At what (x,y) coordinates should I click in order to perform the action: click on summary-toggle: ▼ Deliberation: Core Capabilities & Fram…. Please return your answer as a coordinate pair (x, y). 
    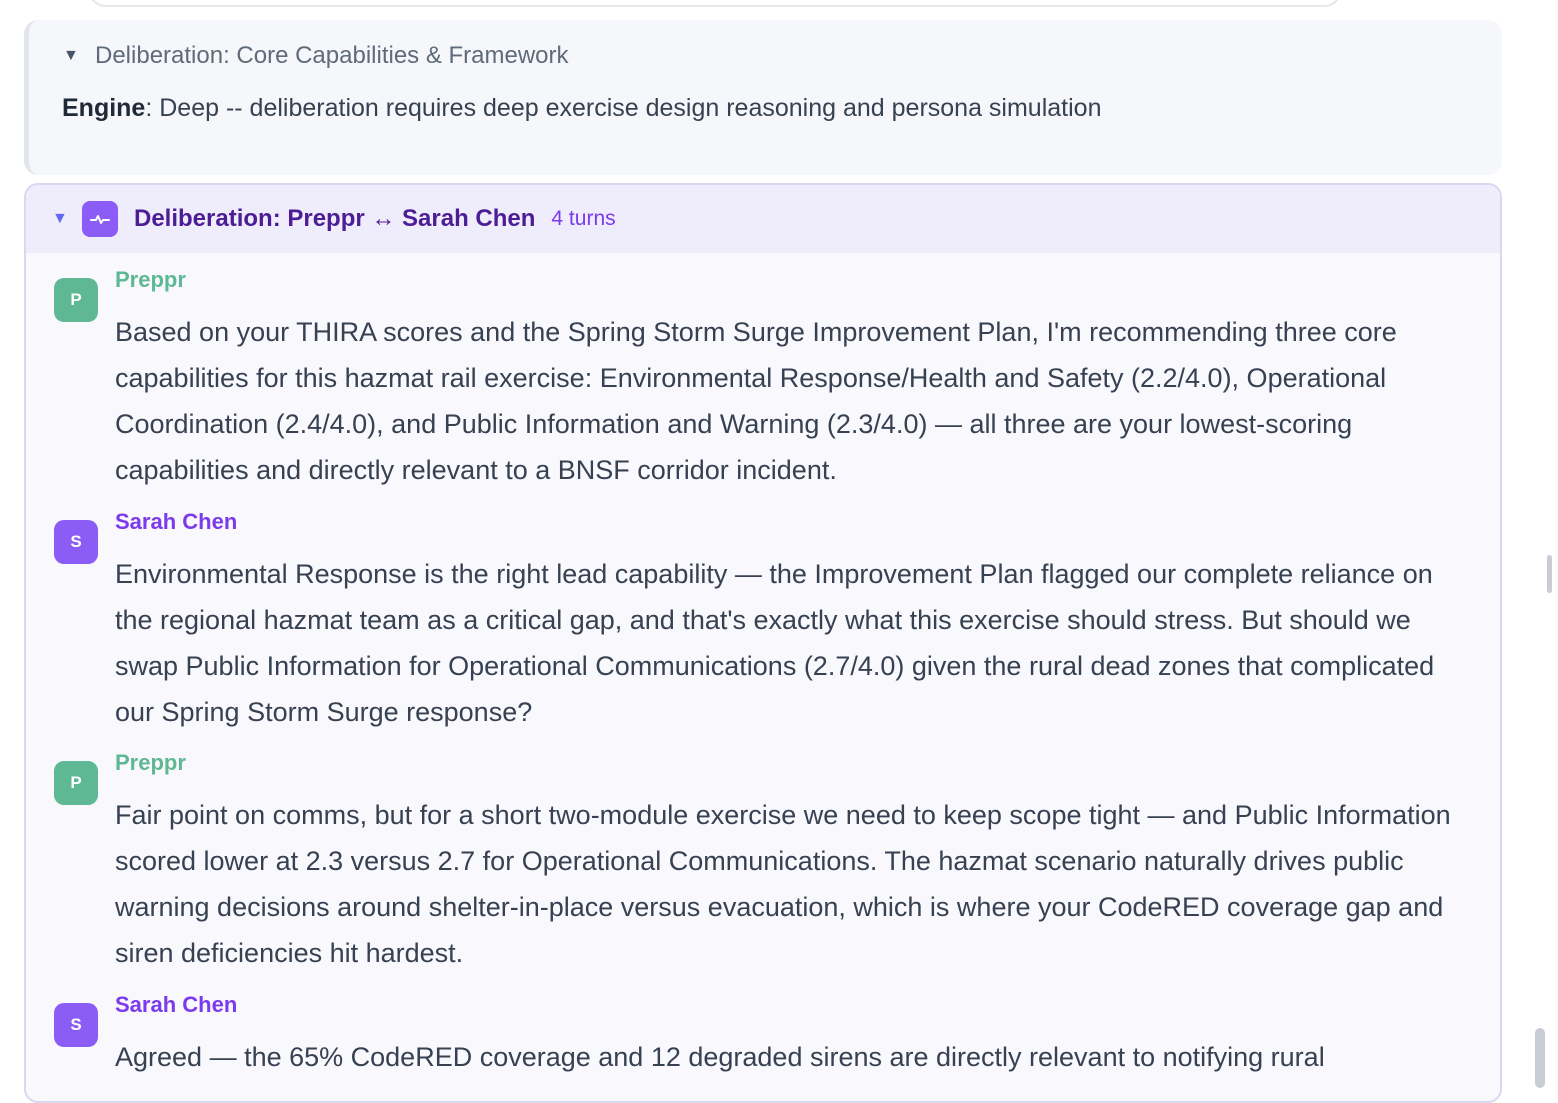
    Looking at the image, I should click on (316, 56).